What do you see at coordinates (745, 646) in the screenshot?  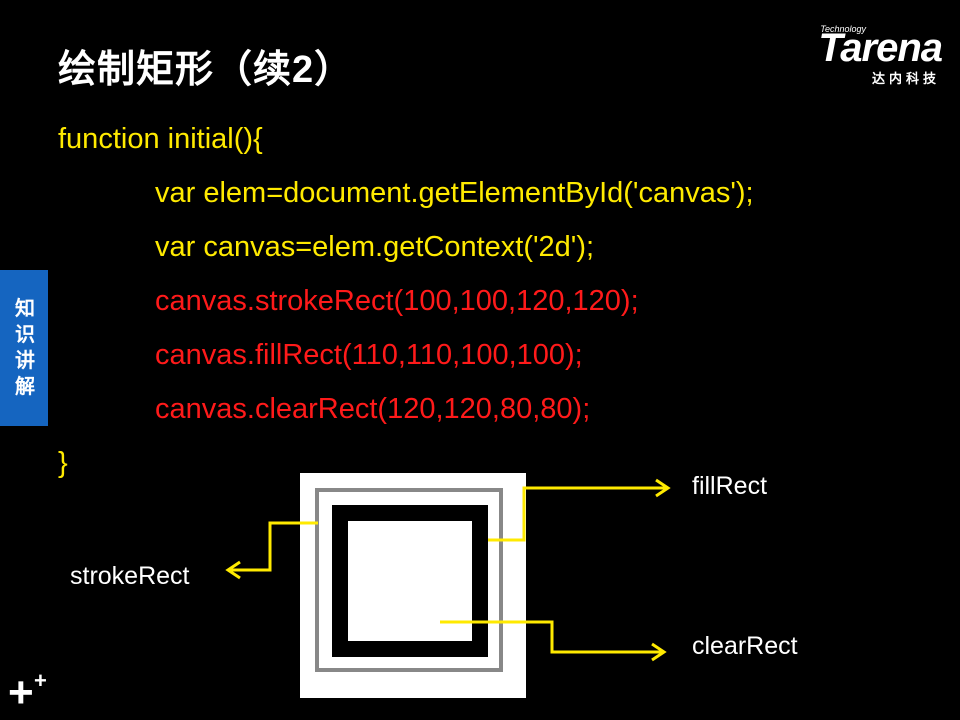 I see `label-clearrect: clearRect` at bounding box center [745, 646].